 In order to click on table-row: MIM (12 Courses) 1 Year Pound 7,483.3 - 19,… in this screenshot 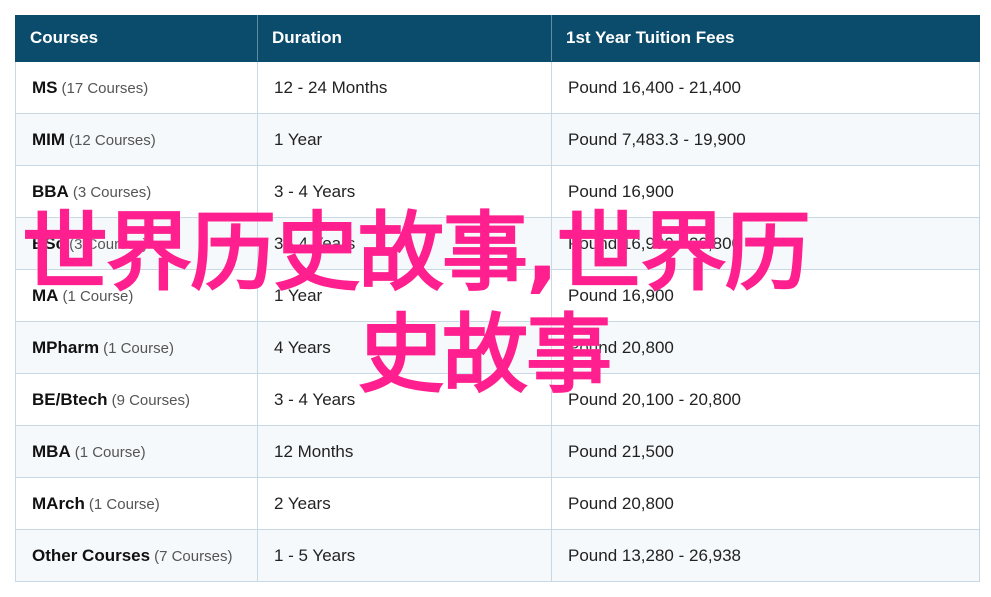, I will do `click(497, 139)`.